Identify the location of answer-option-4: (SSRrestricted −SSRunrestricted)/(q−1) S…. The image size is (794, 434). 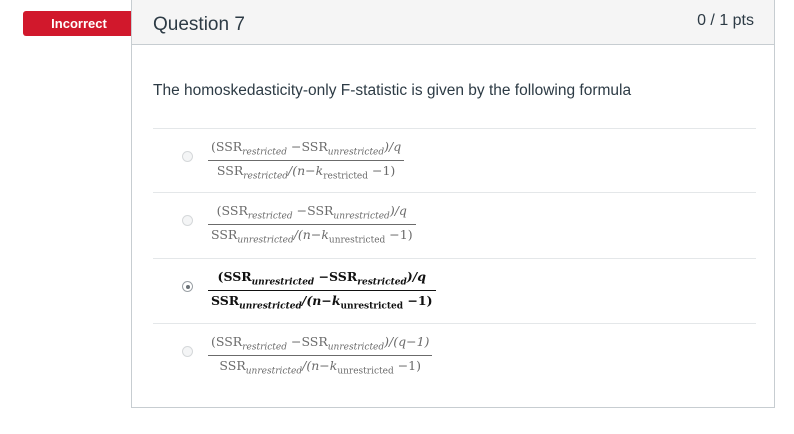
(454, 354).